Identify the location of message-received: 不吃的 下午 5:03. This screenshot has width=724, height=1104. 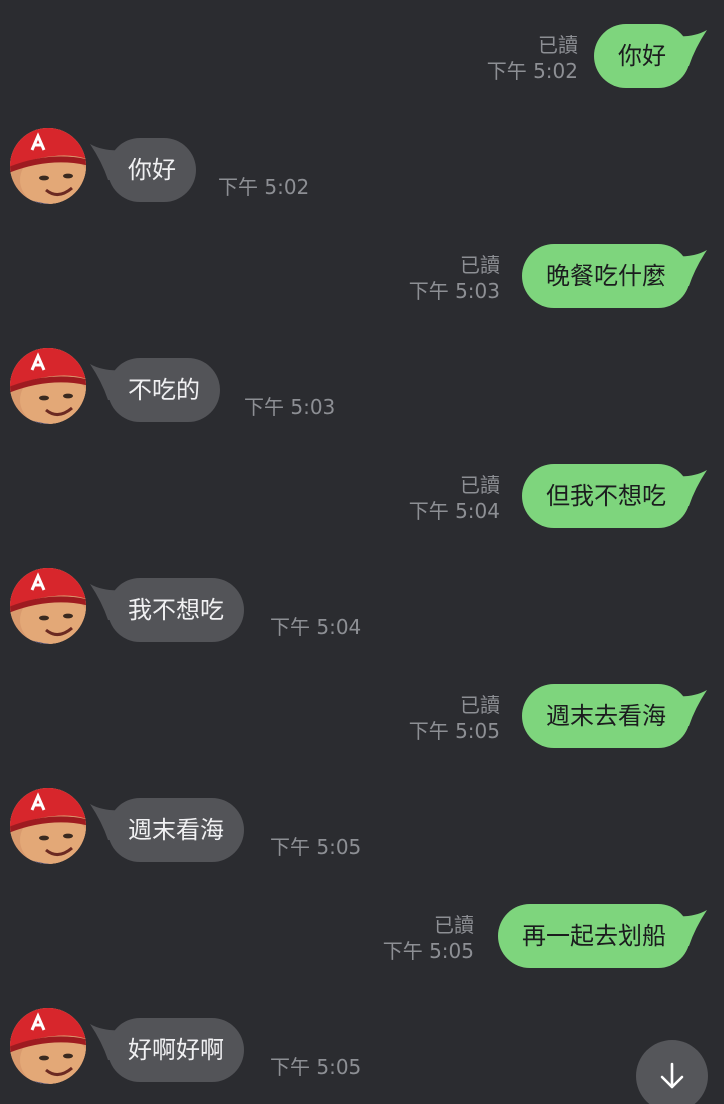
(362, 393).